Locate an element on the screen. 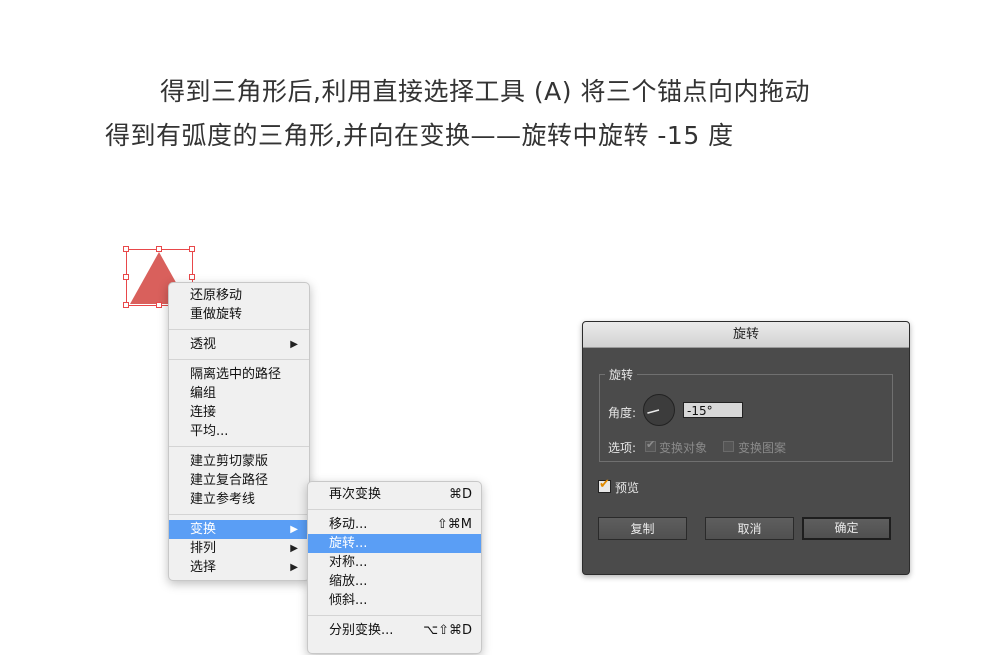 The height and width of the screenshot is (655, 1001). shortcut-label: ⌥⇧⌘D is located at coordinates (447, 630).